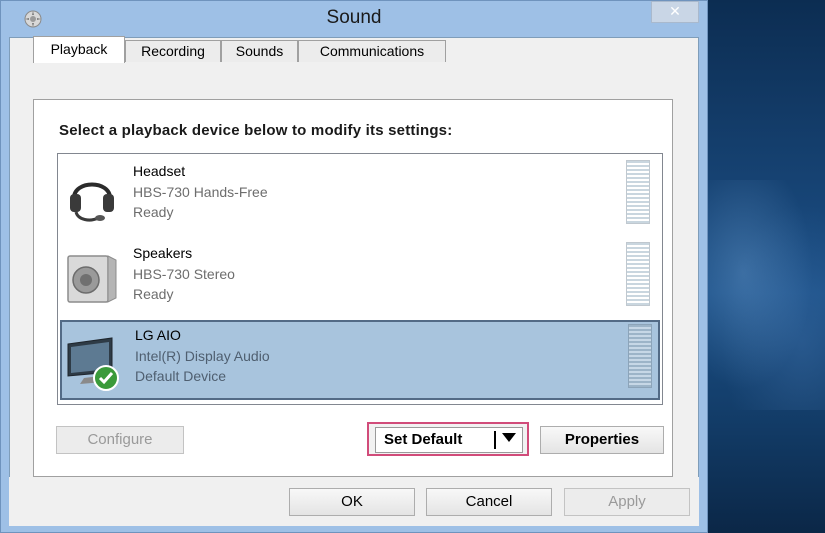 Image resolution: width=825 pixels, height=533 pixels. I want to click on device-status: Default Device, so click(181, 376).